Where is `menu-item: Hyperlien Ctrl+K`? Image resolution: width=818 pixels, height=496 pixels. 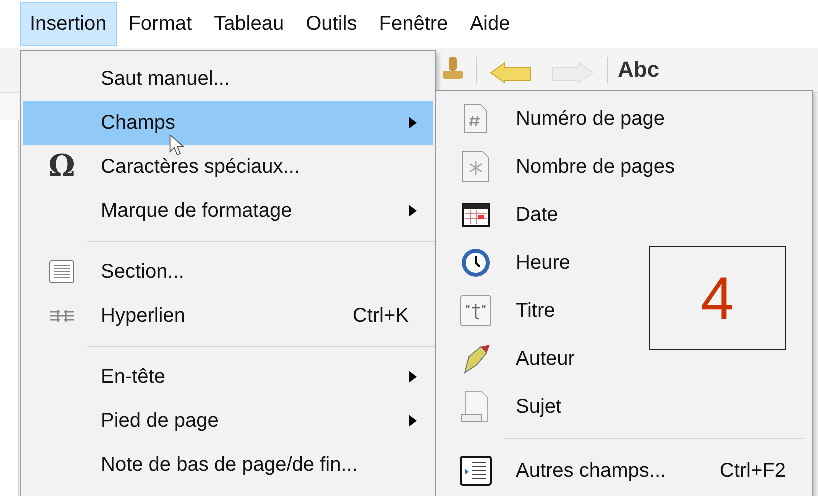 menu-item: Hyperlien Ctrl+K is located at coordinates (228, 316).